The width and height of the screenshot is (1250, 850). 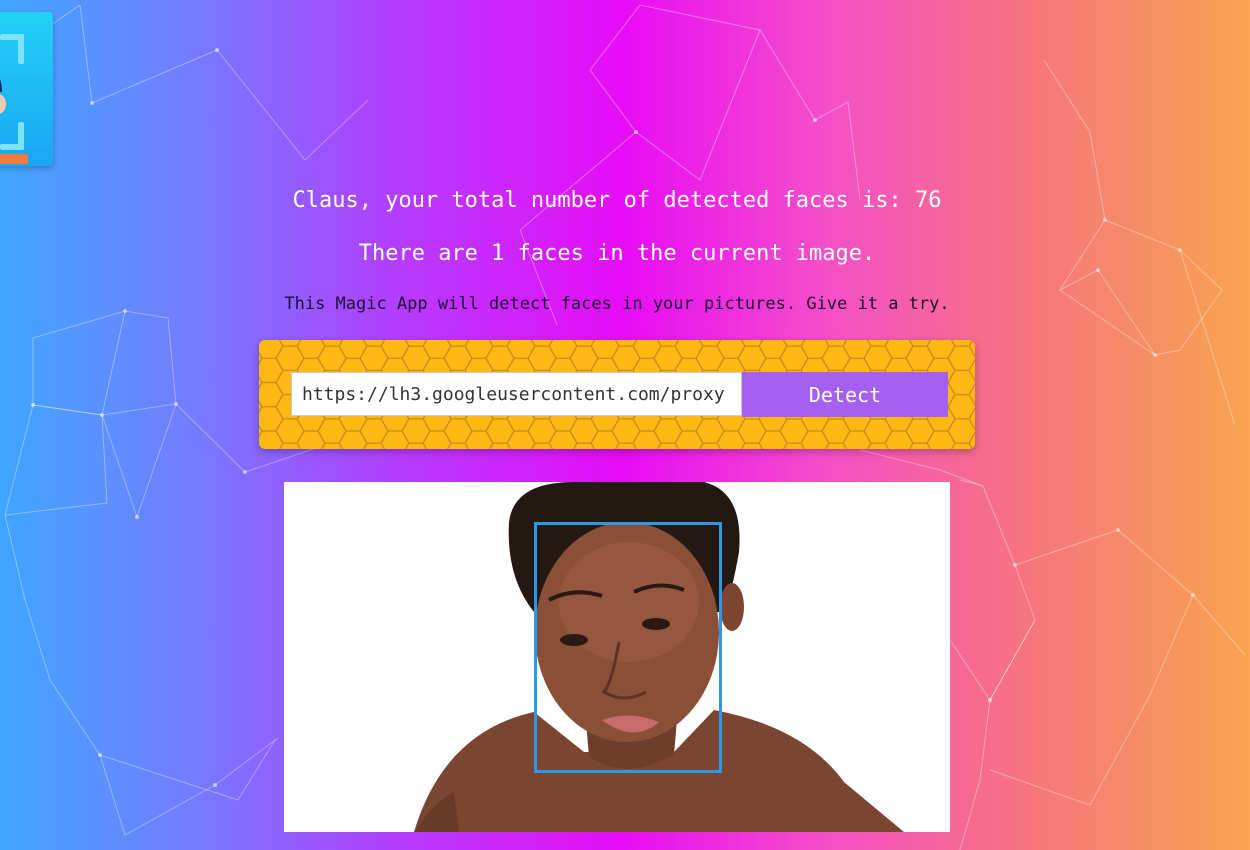 I want to click on current-image-faces-message: There are 1 faces in the current image., so click(x=617, y=253).